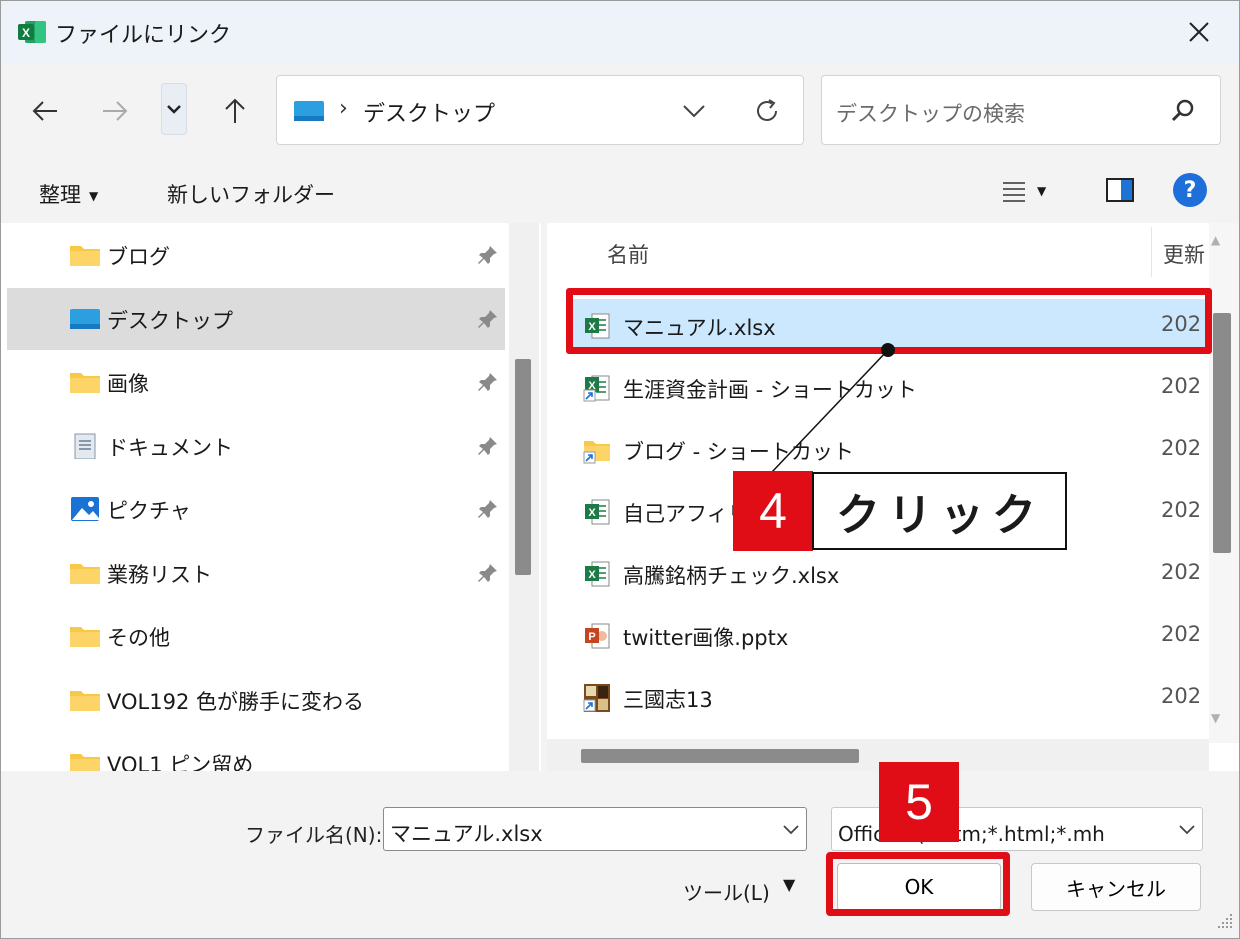 The width and height of the screenshot is (1240, 939). Describe the element at coordinates (889, 321) in the screenshot. I see `selected-file-highlight` at that location.